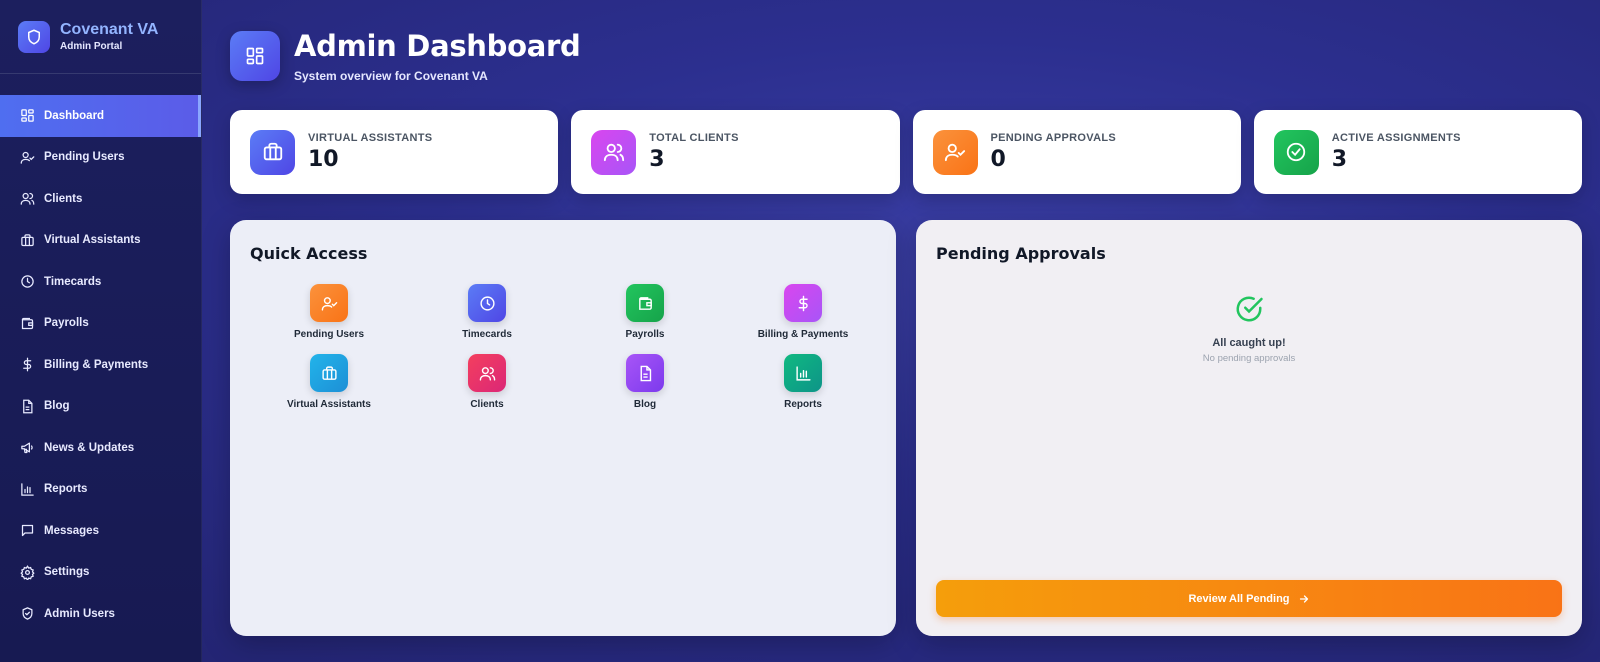  Describe the element at coordinates (998, 159) in the screenshot. I see `stat-value: 0` at that location.